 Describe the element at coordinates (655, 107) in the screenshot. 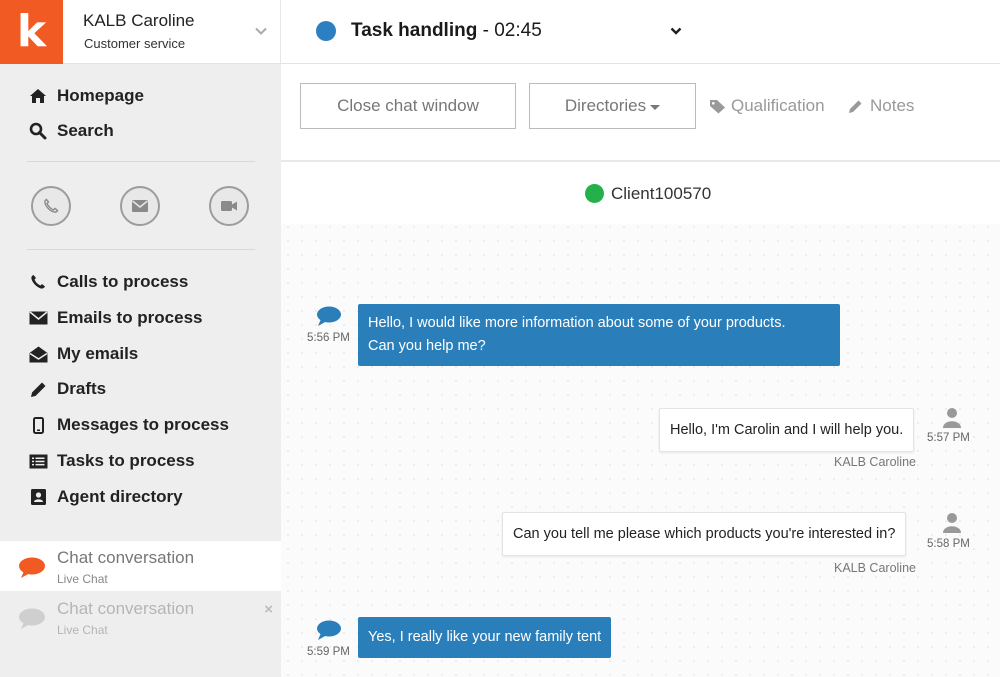

I see `caret-down-icon` at that location.